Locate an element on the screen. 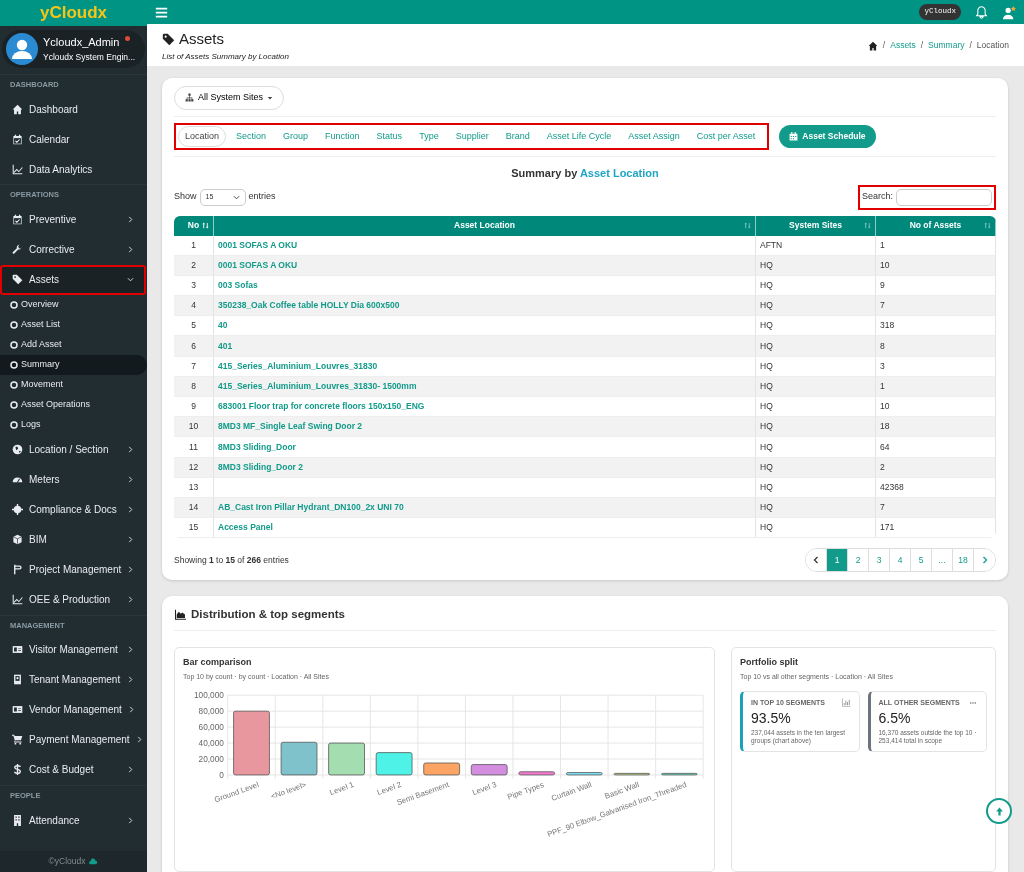 Image resolution: width=1024 pixels, height=872 pixels. column-header: No is located at coordinates (194, 225).